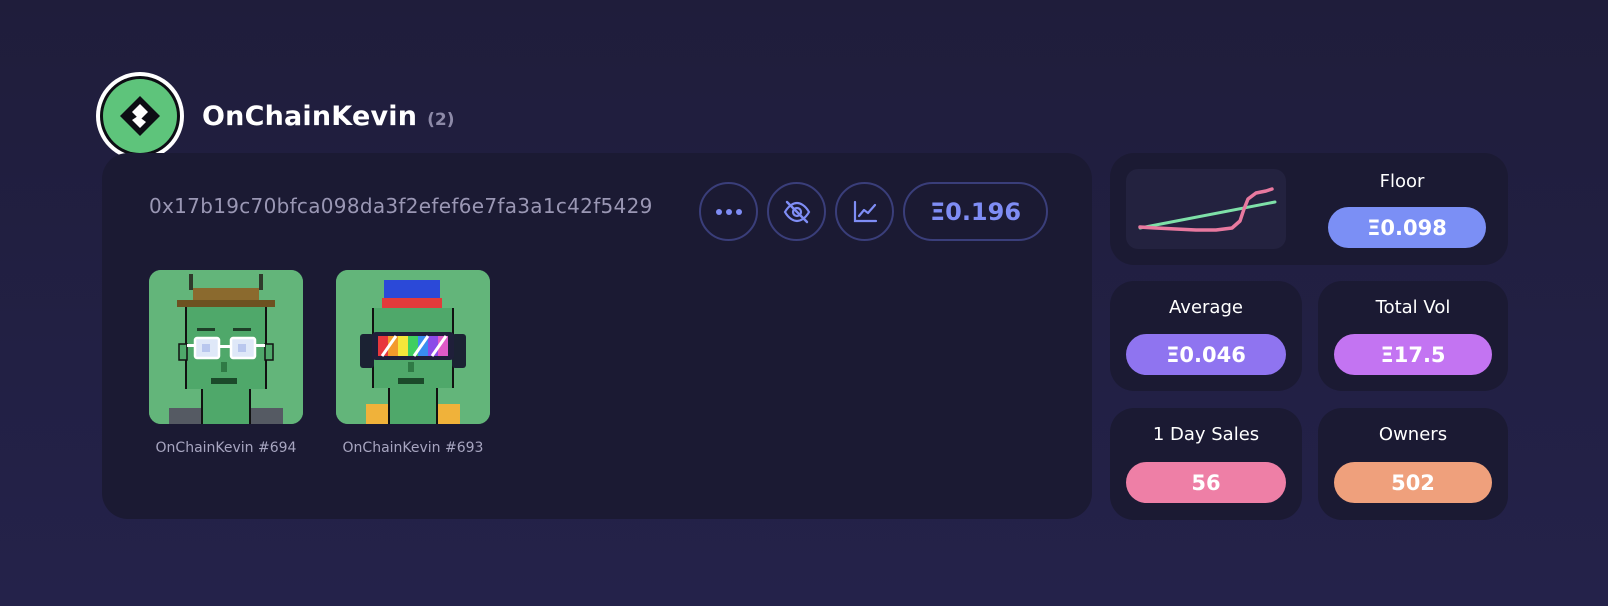  Describe the element at coordinates (1206, 434) in the screenshot. I see `day-sales-label: 1 Day Sales` at that location.